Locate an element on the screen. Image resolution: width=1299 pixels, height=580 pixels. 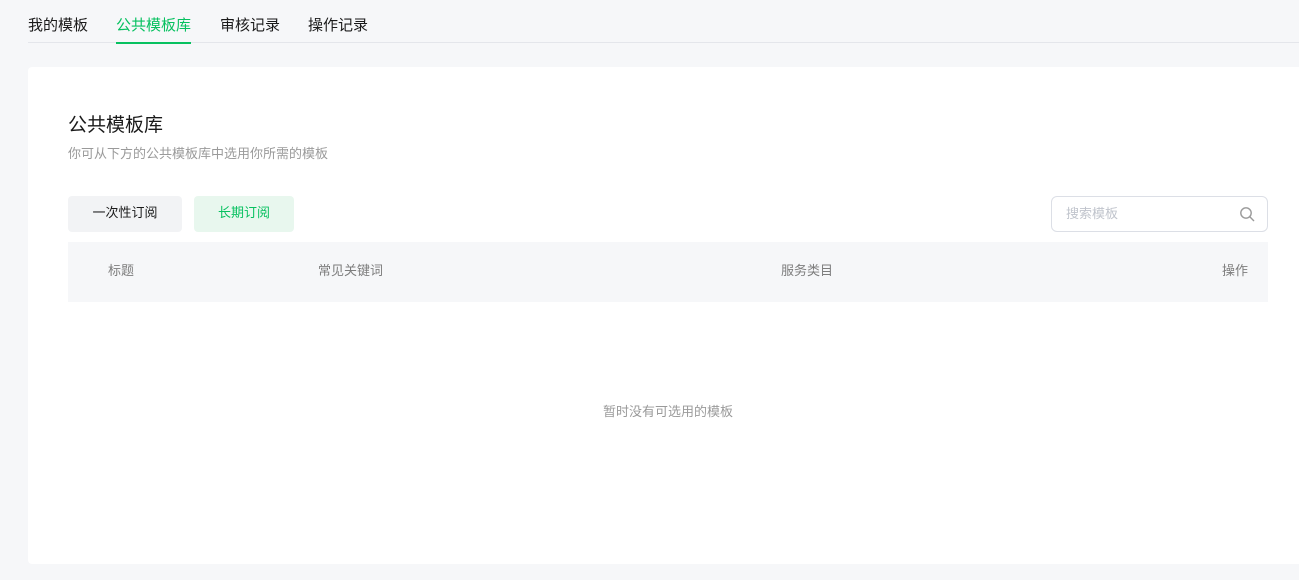
search-box is located at coordinates (1159, 214).